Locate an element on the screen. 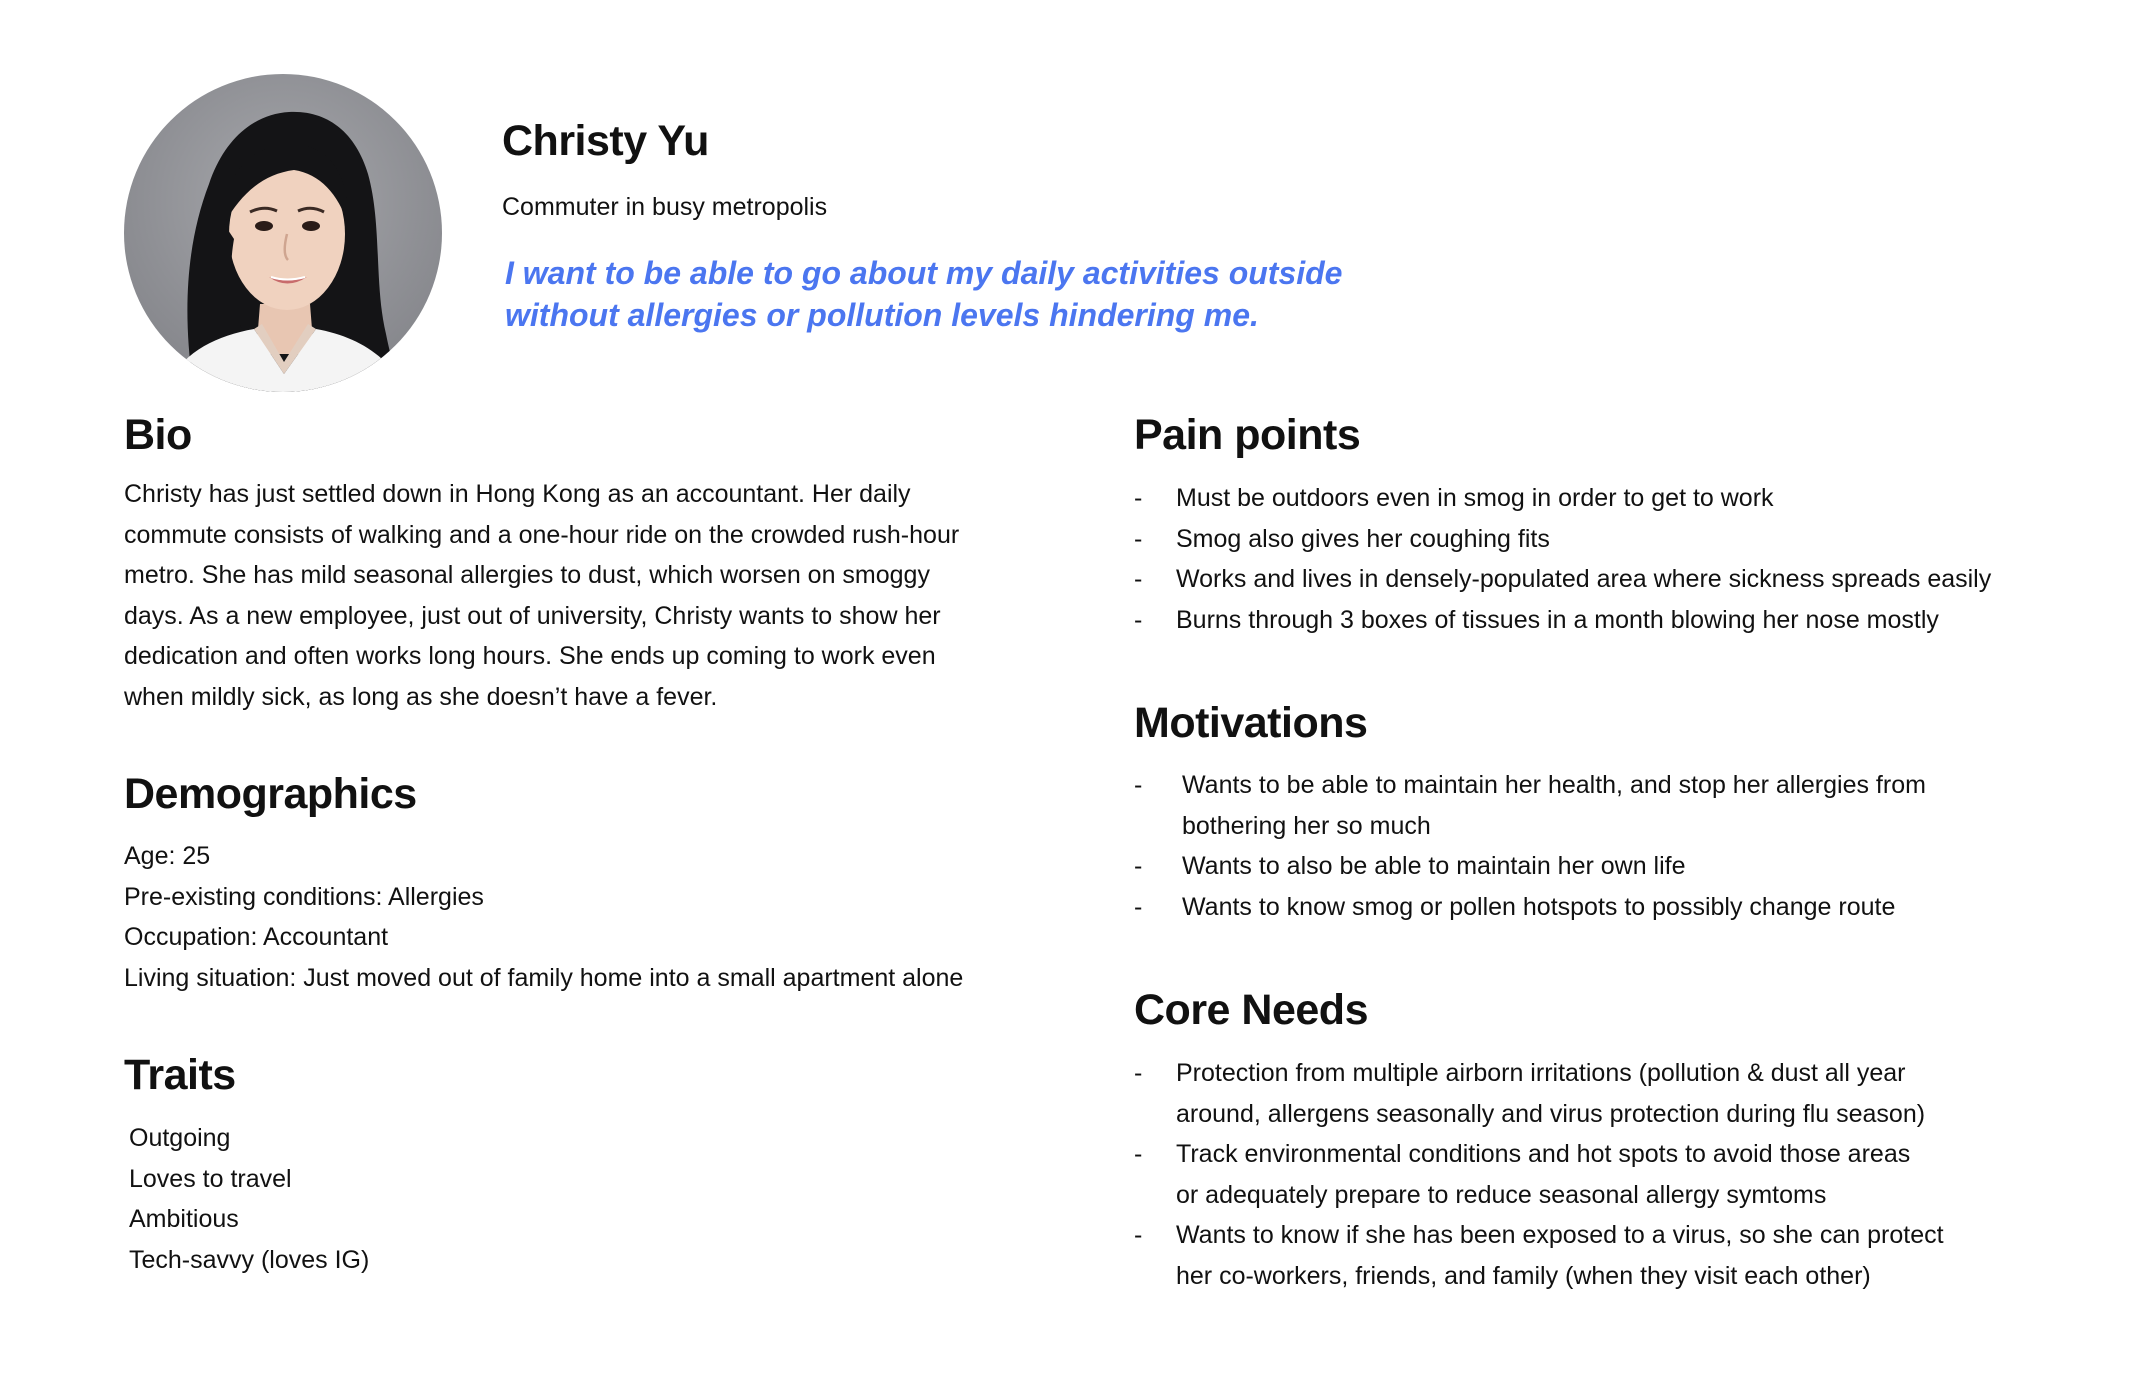  motivation-text: bothering her so much is located at coordinates (1306, 825).